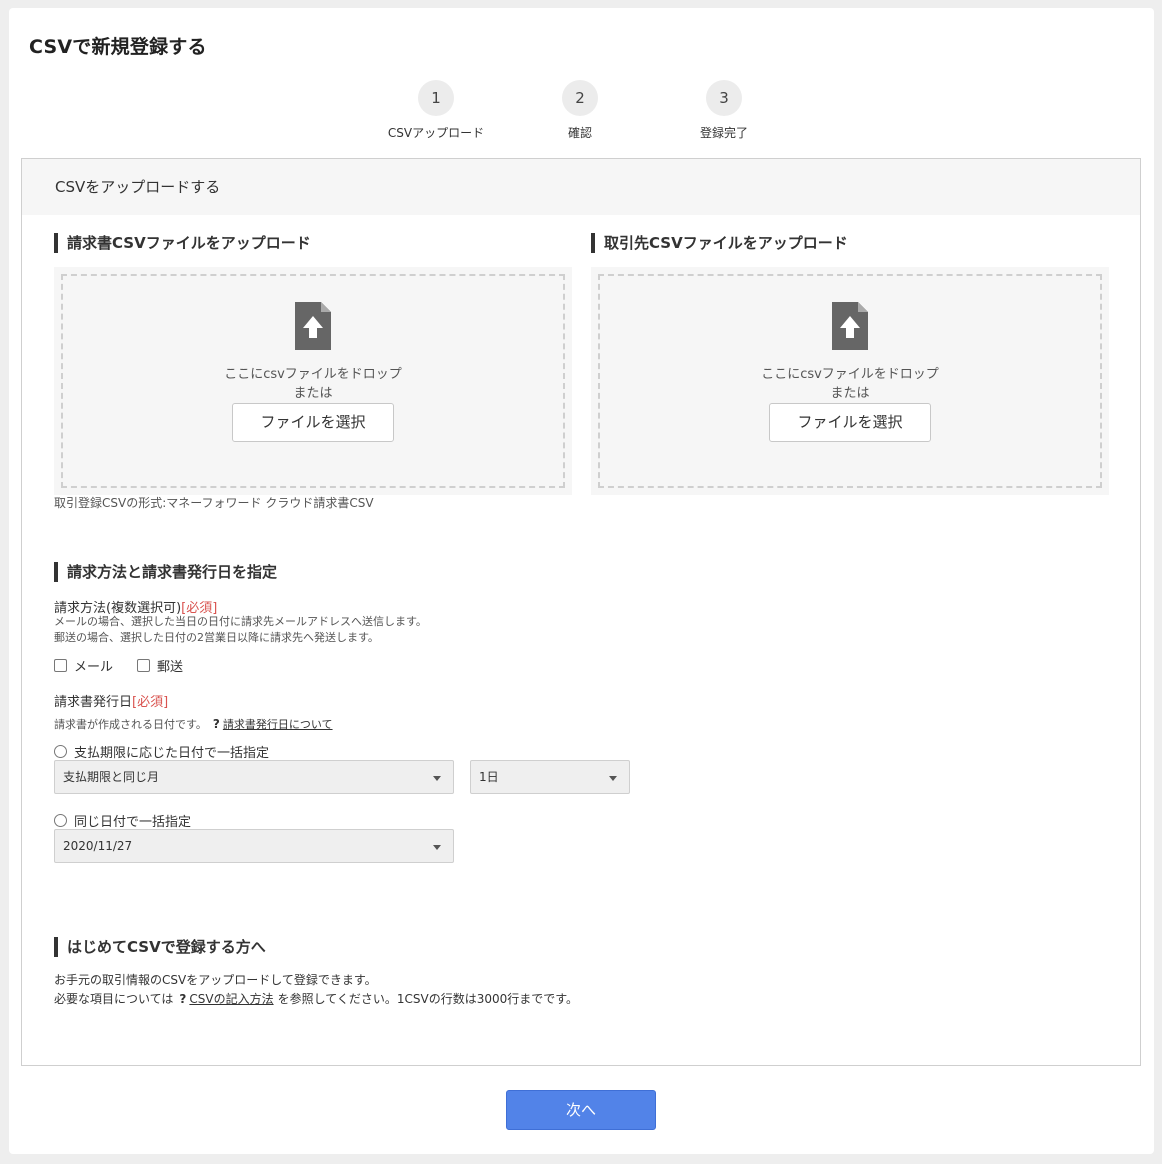 The image size is (1162, 1164). I want to click on intro-line-suffix: を参照してください。1CSVの行数は3000行までです。, so click(428, 999).